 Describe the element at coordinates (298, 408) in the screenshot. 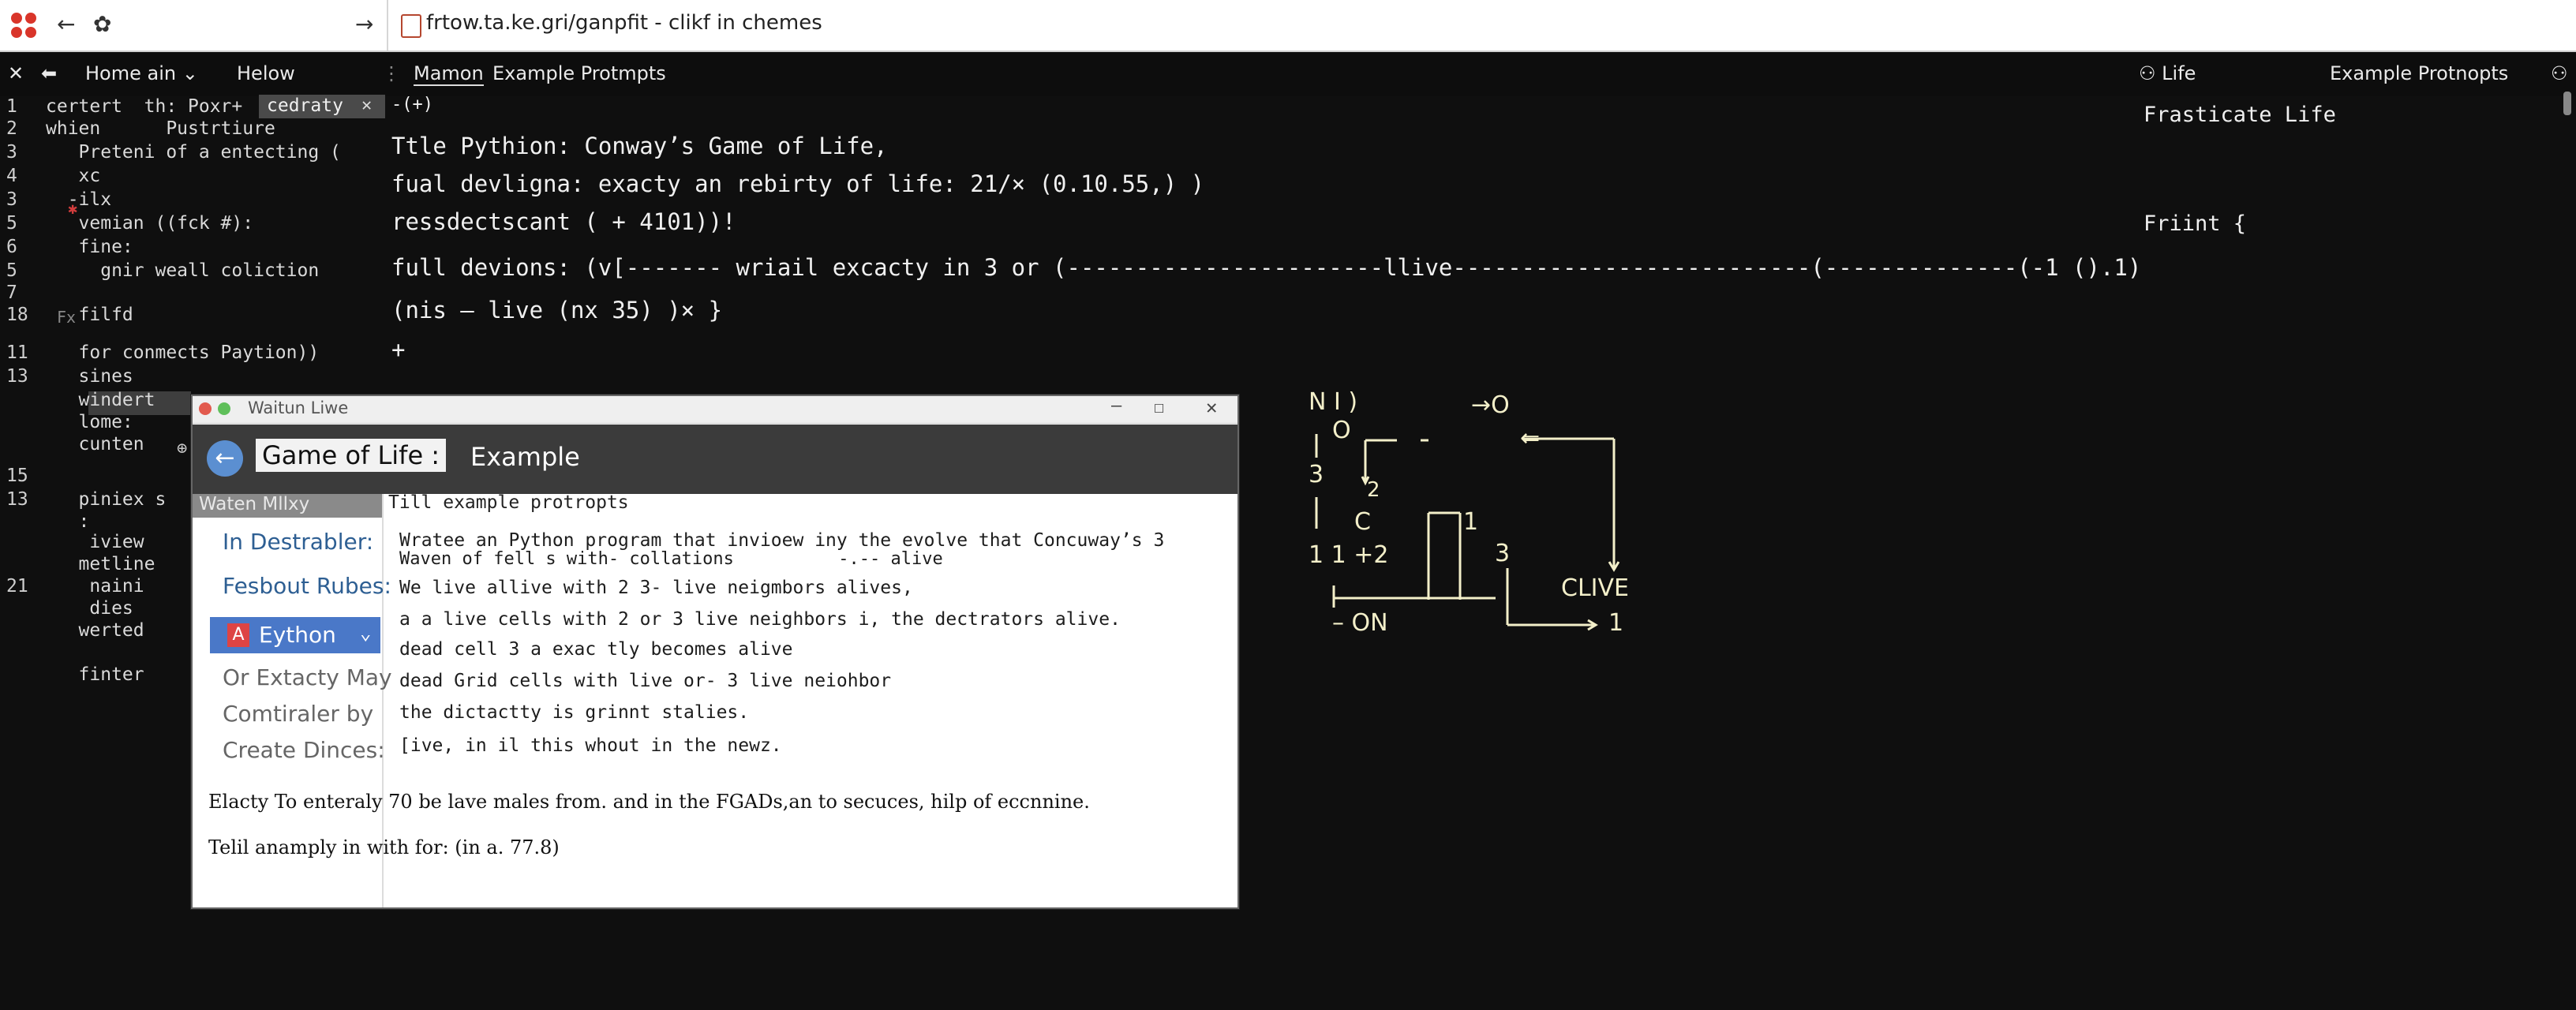

I see `window-title: Waitun Liwe` at that location.